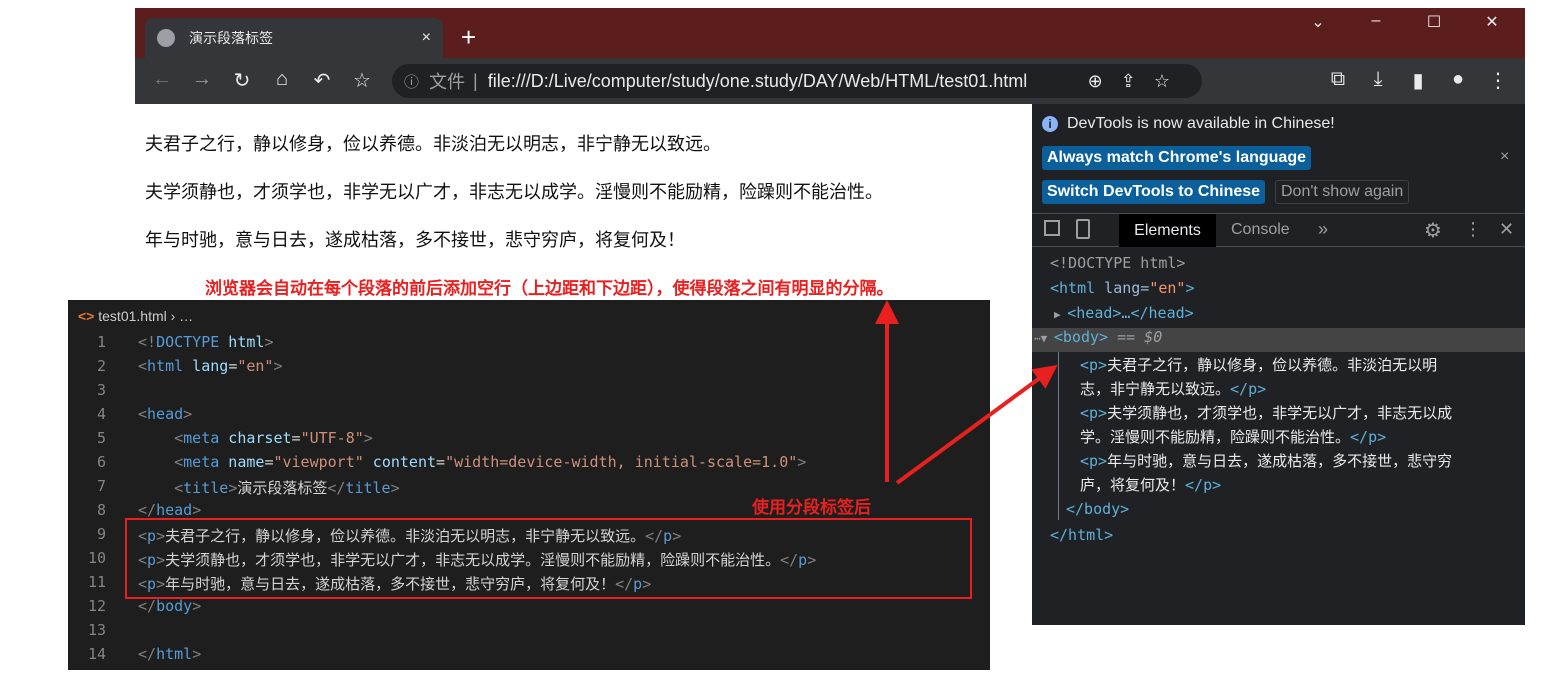 This screenshot has width=1568, height=688. I want to click on arrow-to-devtools, so click(976, 424).